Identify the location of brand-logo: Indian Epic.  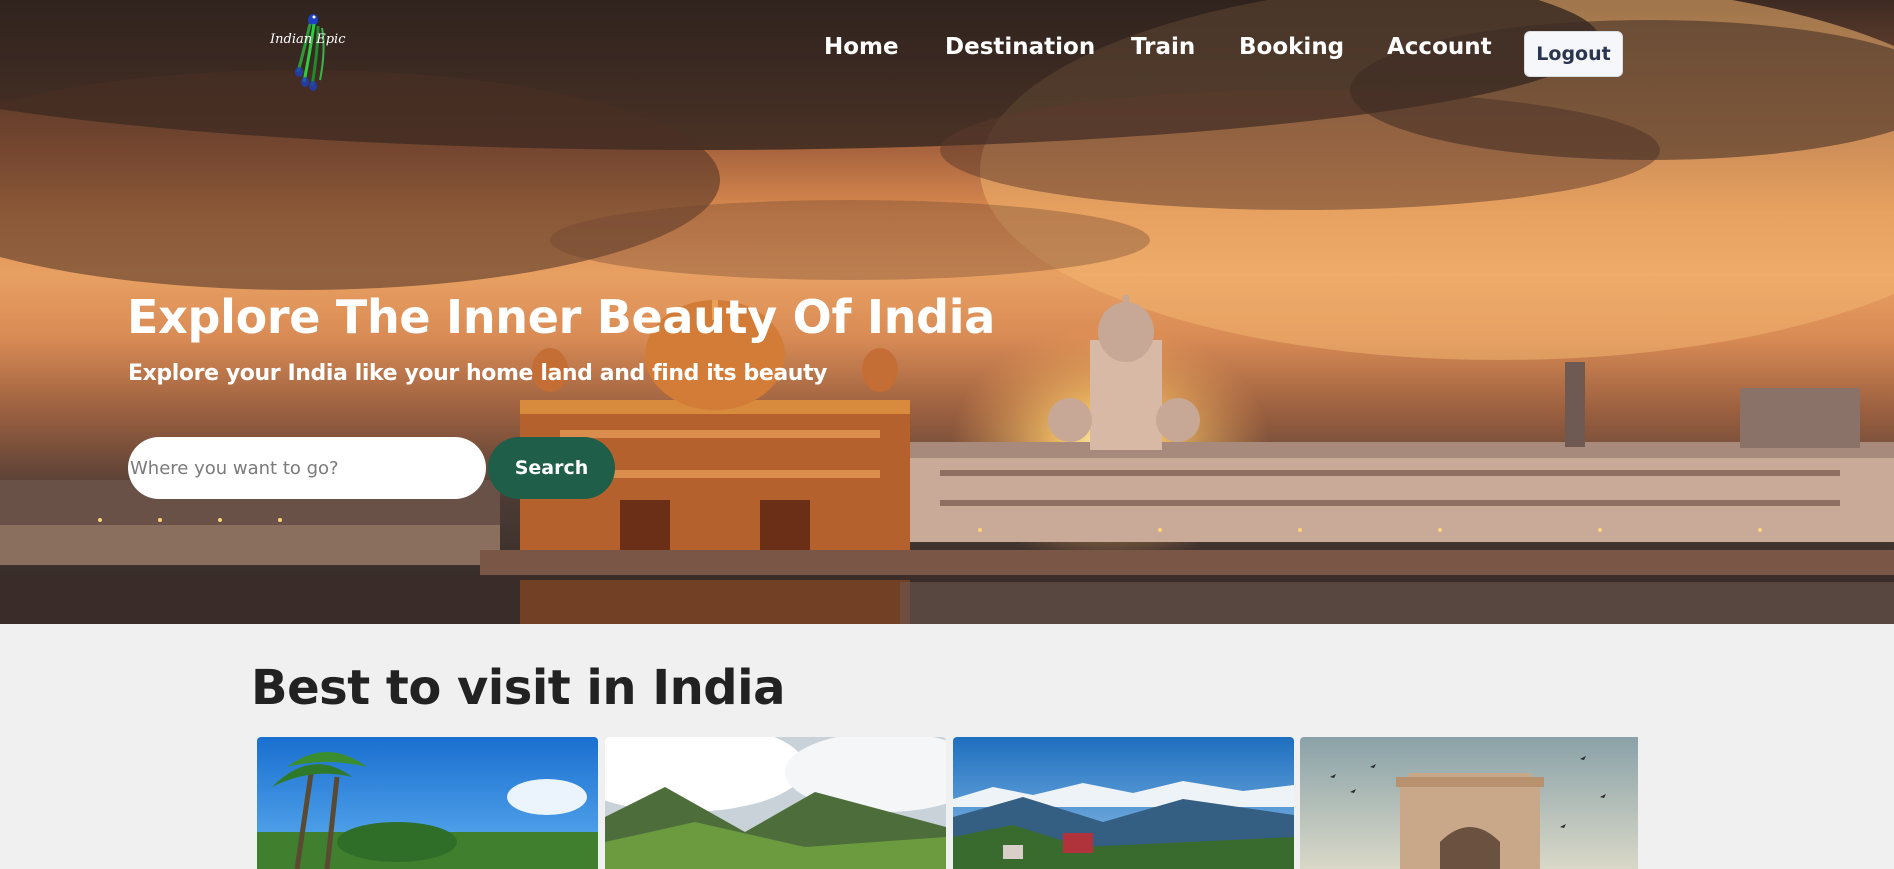
(310, 51).